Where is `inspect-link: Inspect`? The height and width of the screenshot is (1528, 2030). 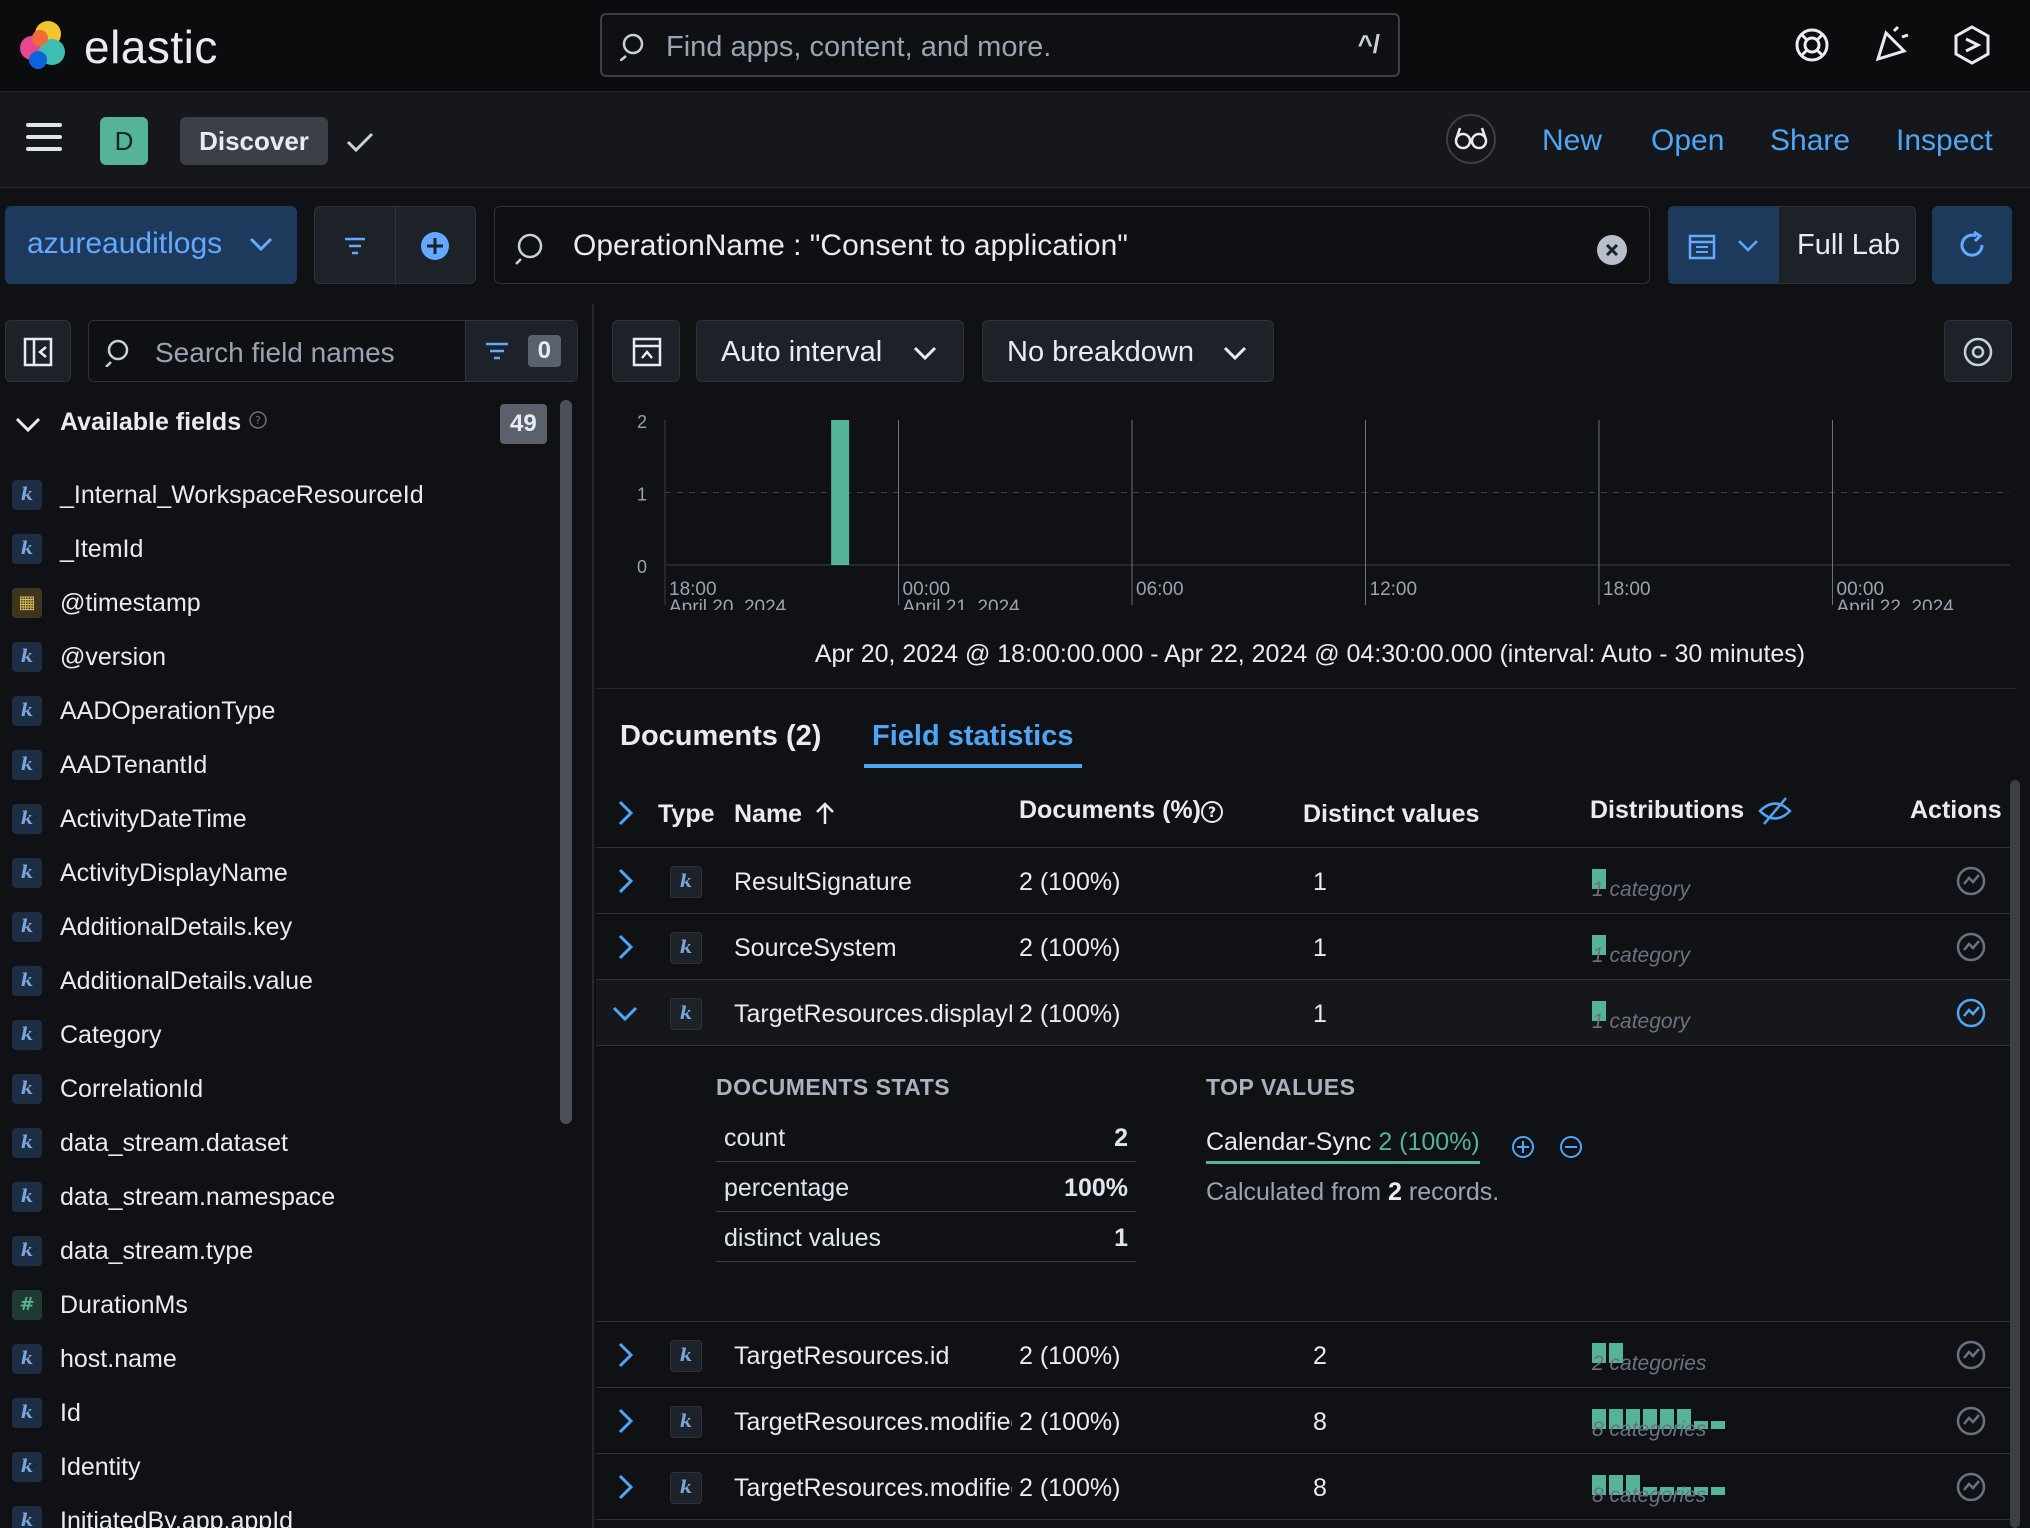 inspect-link: Inspect is located at coordinates (1944, 141).